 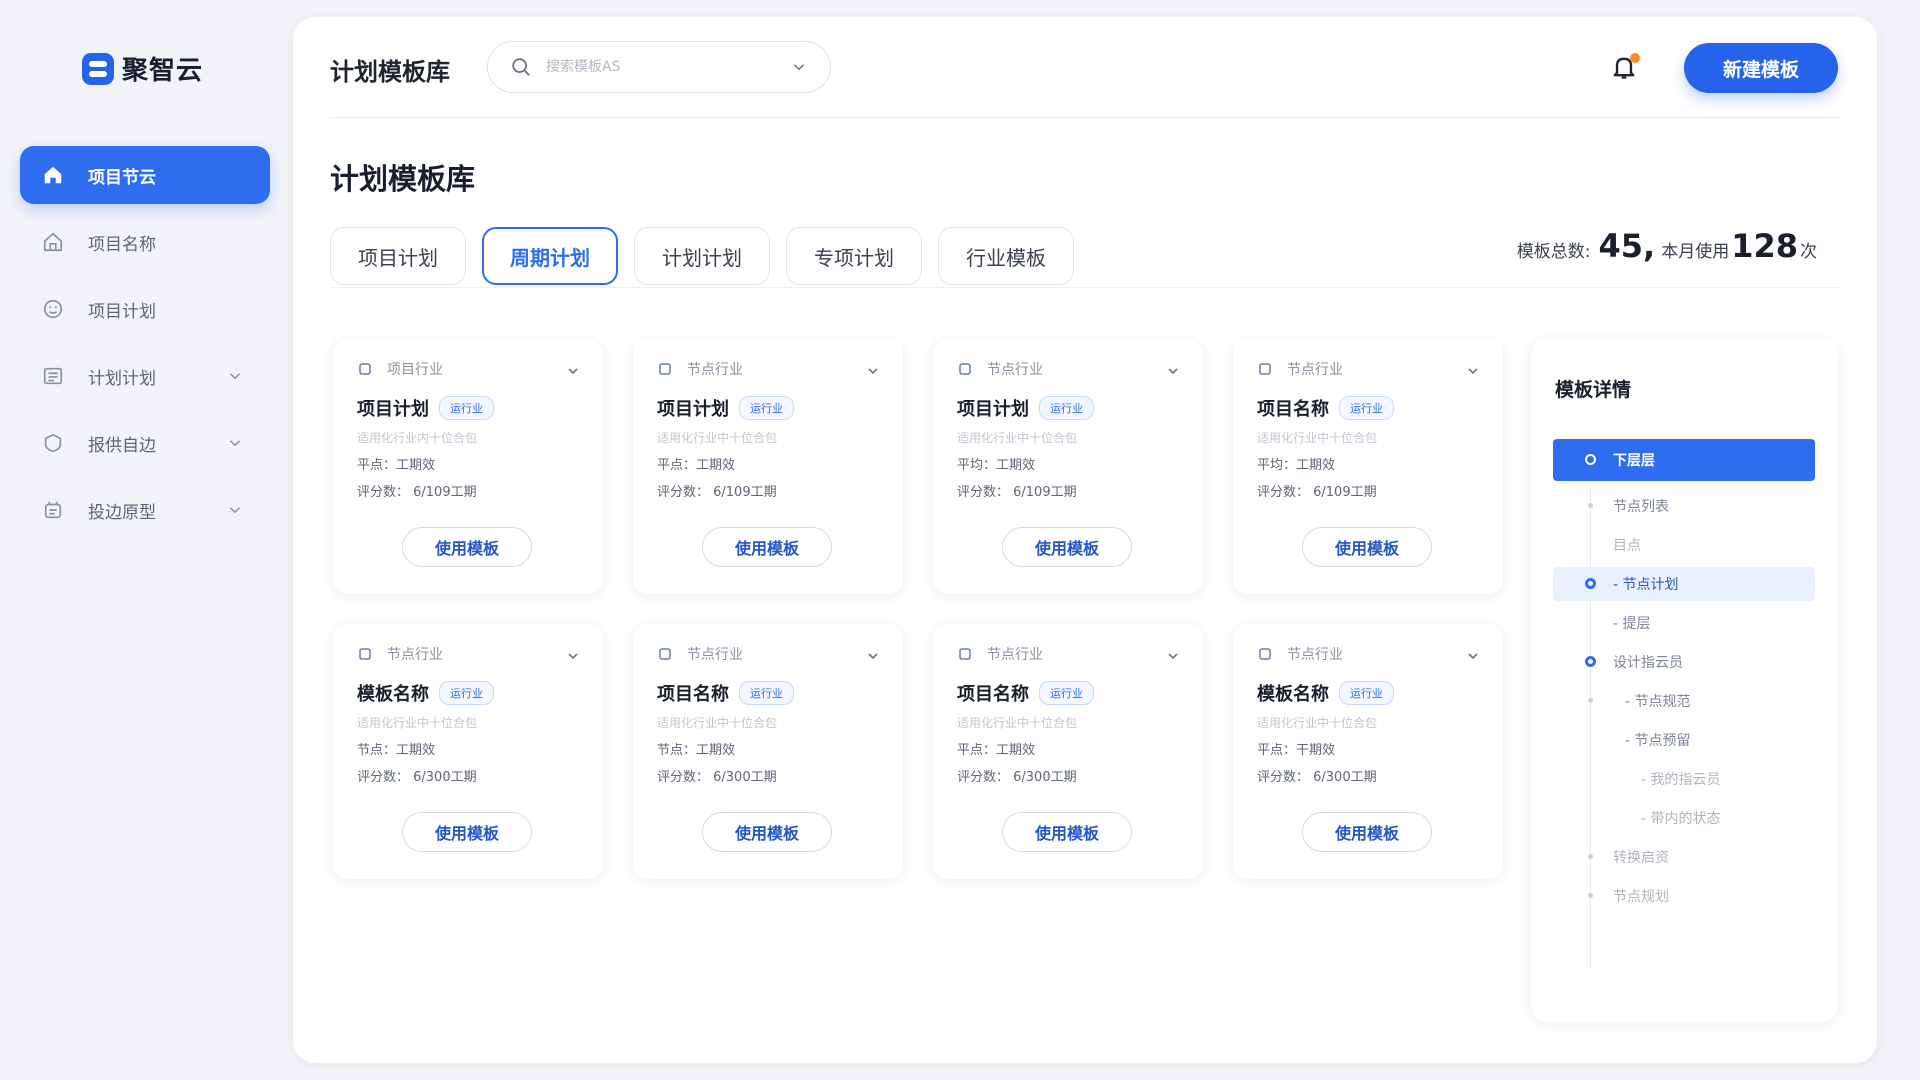 I want to click on total-label: 模板总数:, so click(x=1553, y=252).